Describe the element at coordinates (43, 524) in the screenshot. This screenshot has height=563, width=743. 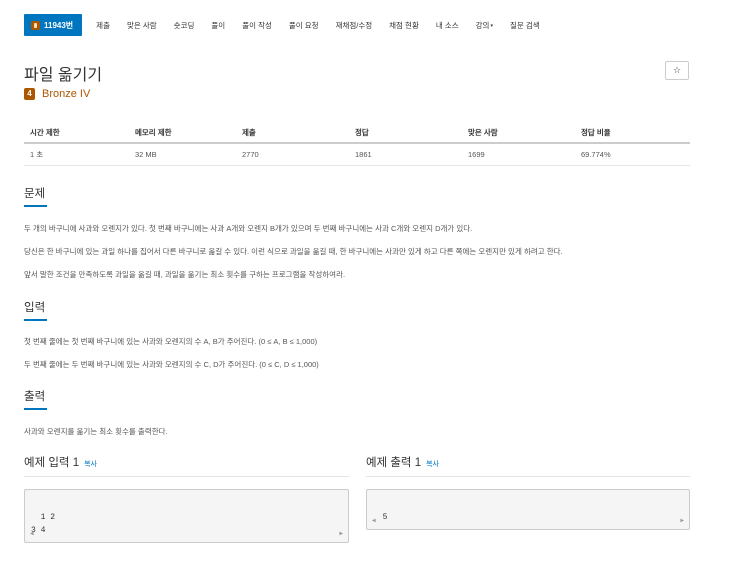
I see `sample-input-text: 1 2 3 4` at that location.